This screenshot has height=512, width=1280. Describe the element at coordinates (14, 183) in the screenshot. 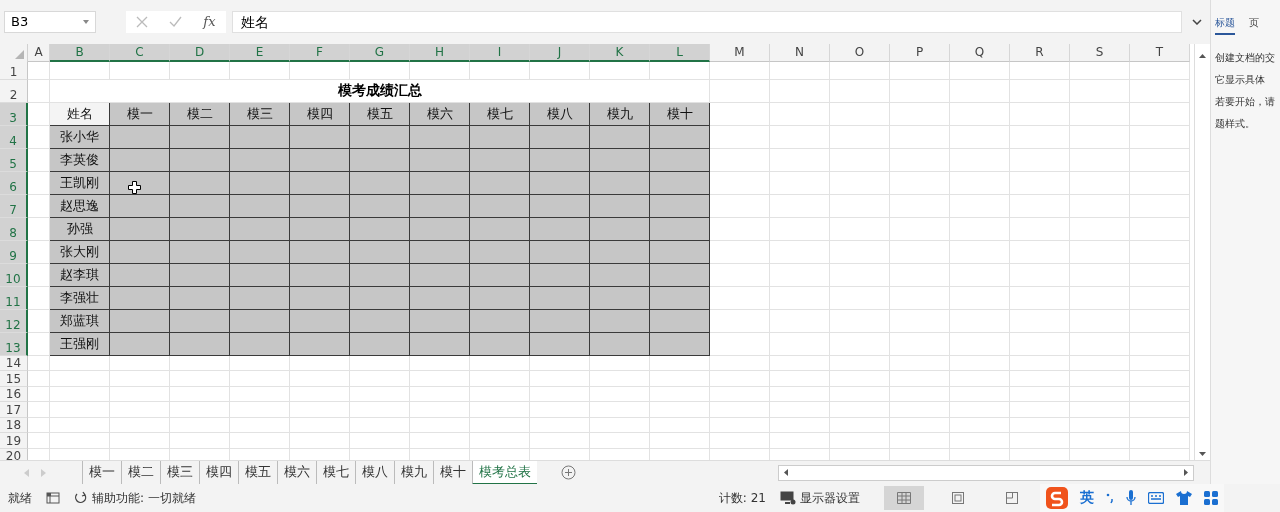

I see `row-header: 6` at that location.